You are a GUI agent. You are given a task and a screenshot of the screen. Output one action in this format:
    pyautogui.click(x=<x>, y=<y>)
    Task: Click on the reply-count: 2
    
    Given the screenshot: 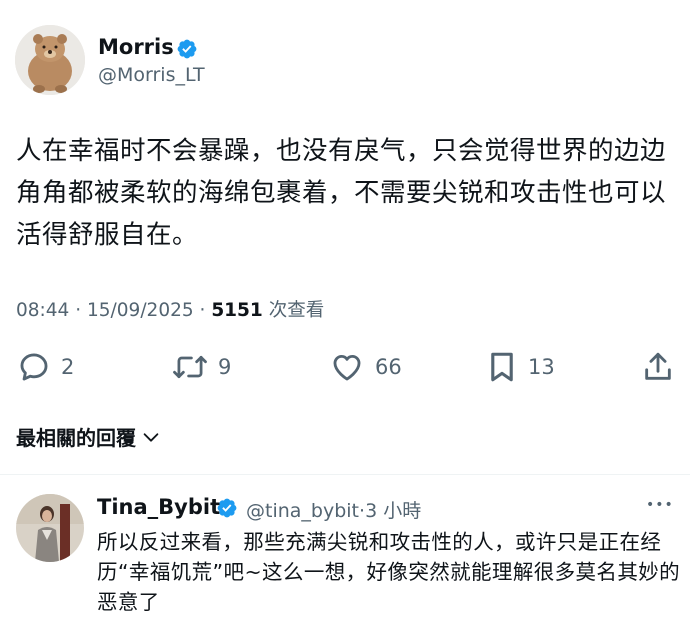 What is the action you would take?
    pyautogui.click(x=68, y=367)
    